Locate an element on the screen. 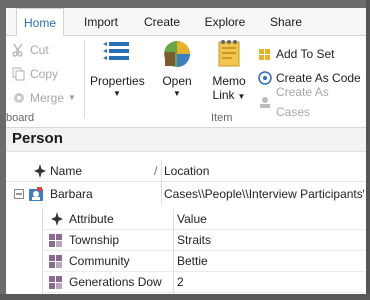 Image resolution: width=370 pixels, height=300 pixels. create-as-cases-label: Create As Cases is located at coordinates (302, 102).